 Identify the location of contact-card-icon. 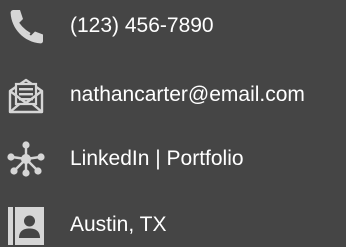
(26, 225).